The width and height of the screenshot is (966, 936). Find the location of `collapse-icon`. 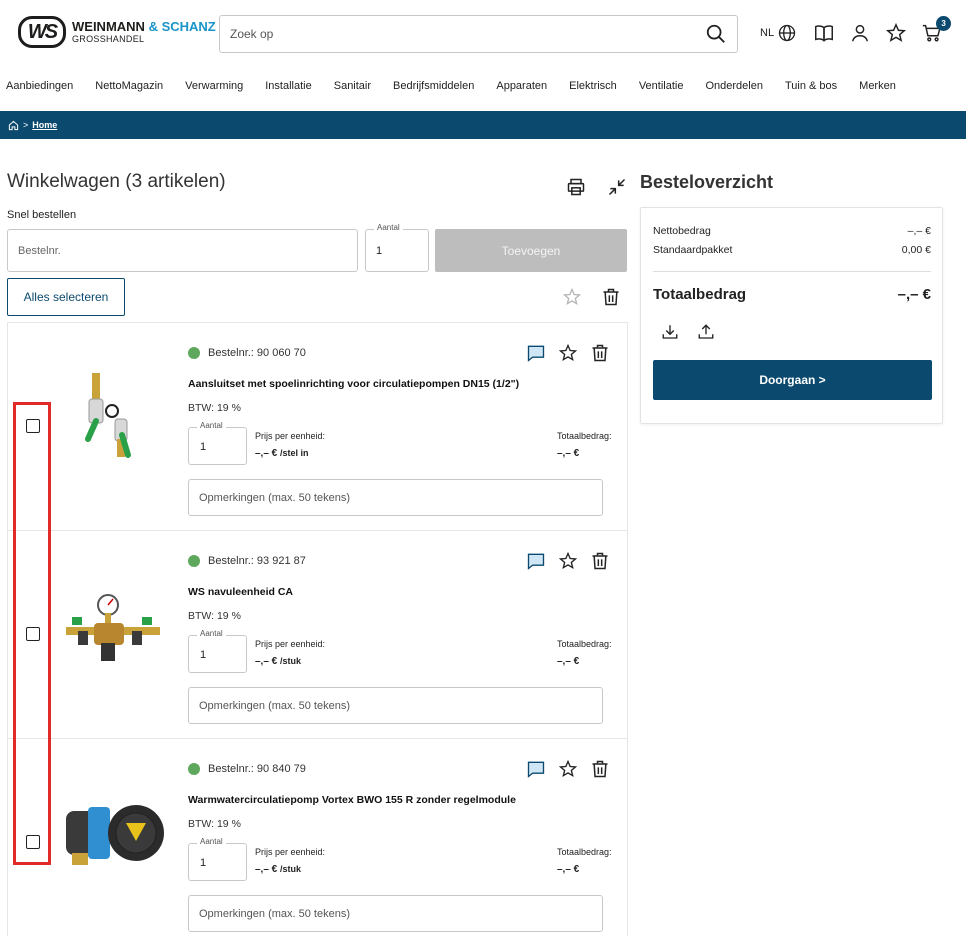

collapse-icon is located at coordinates (617, 187).